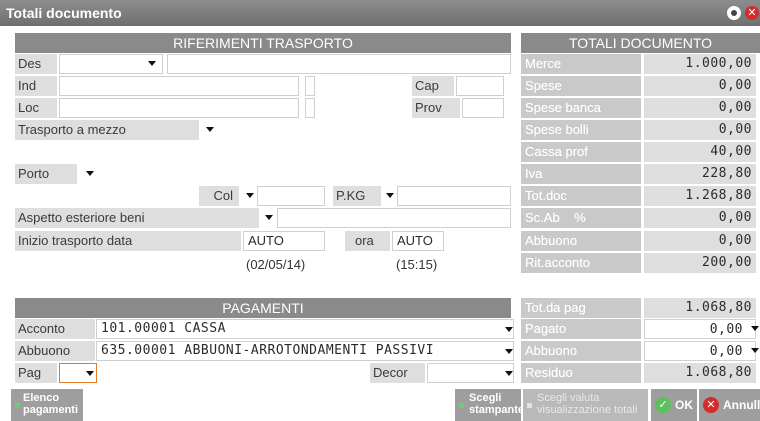 The image size is (760, 421). Describe the element at coordinates (55, 329) in the screenshot. I see `acconto-label: Acconto` at that location.